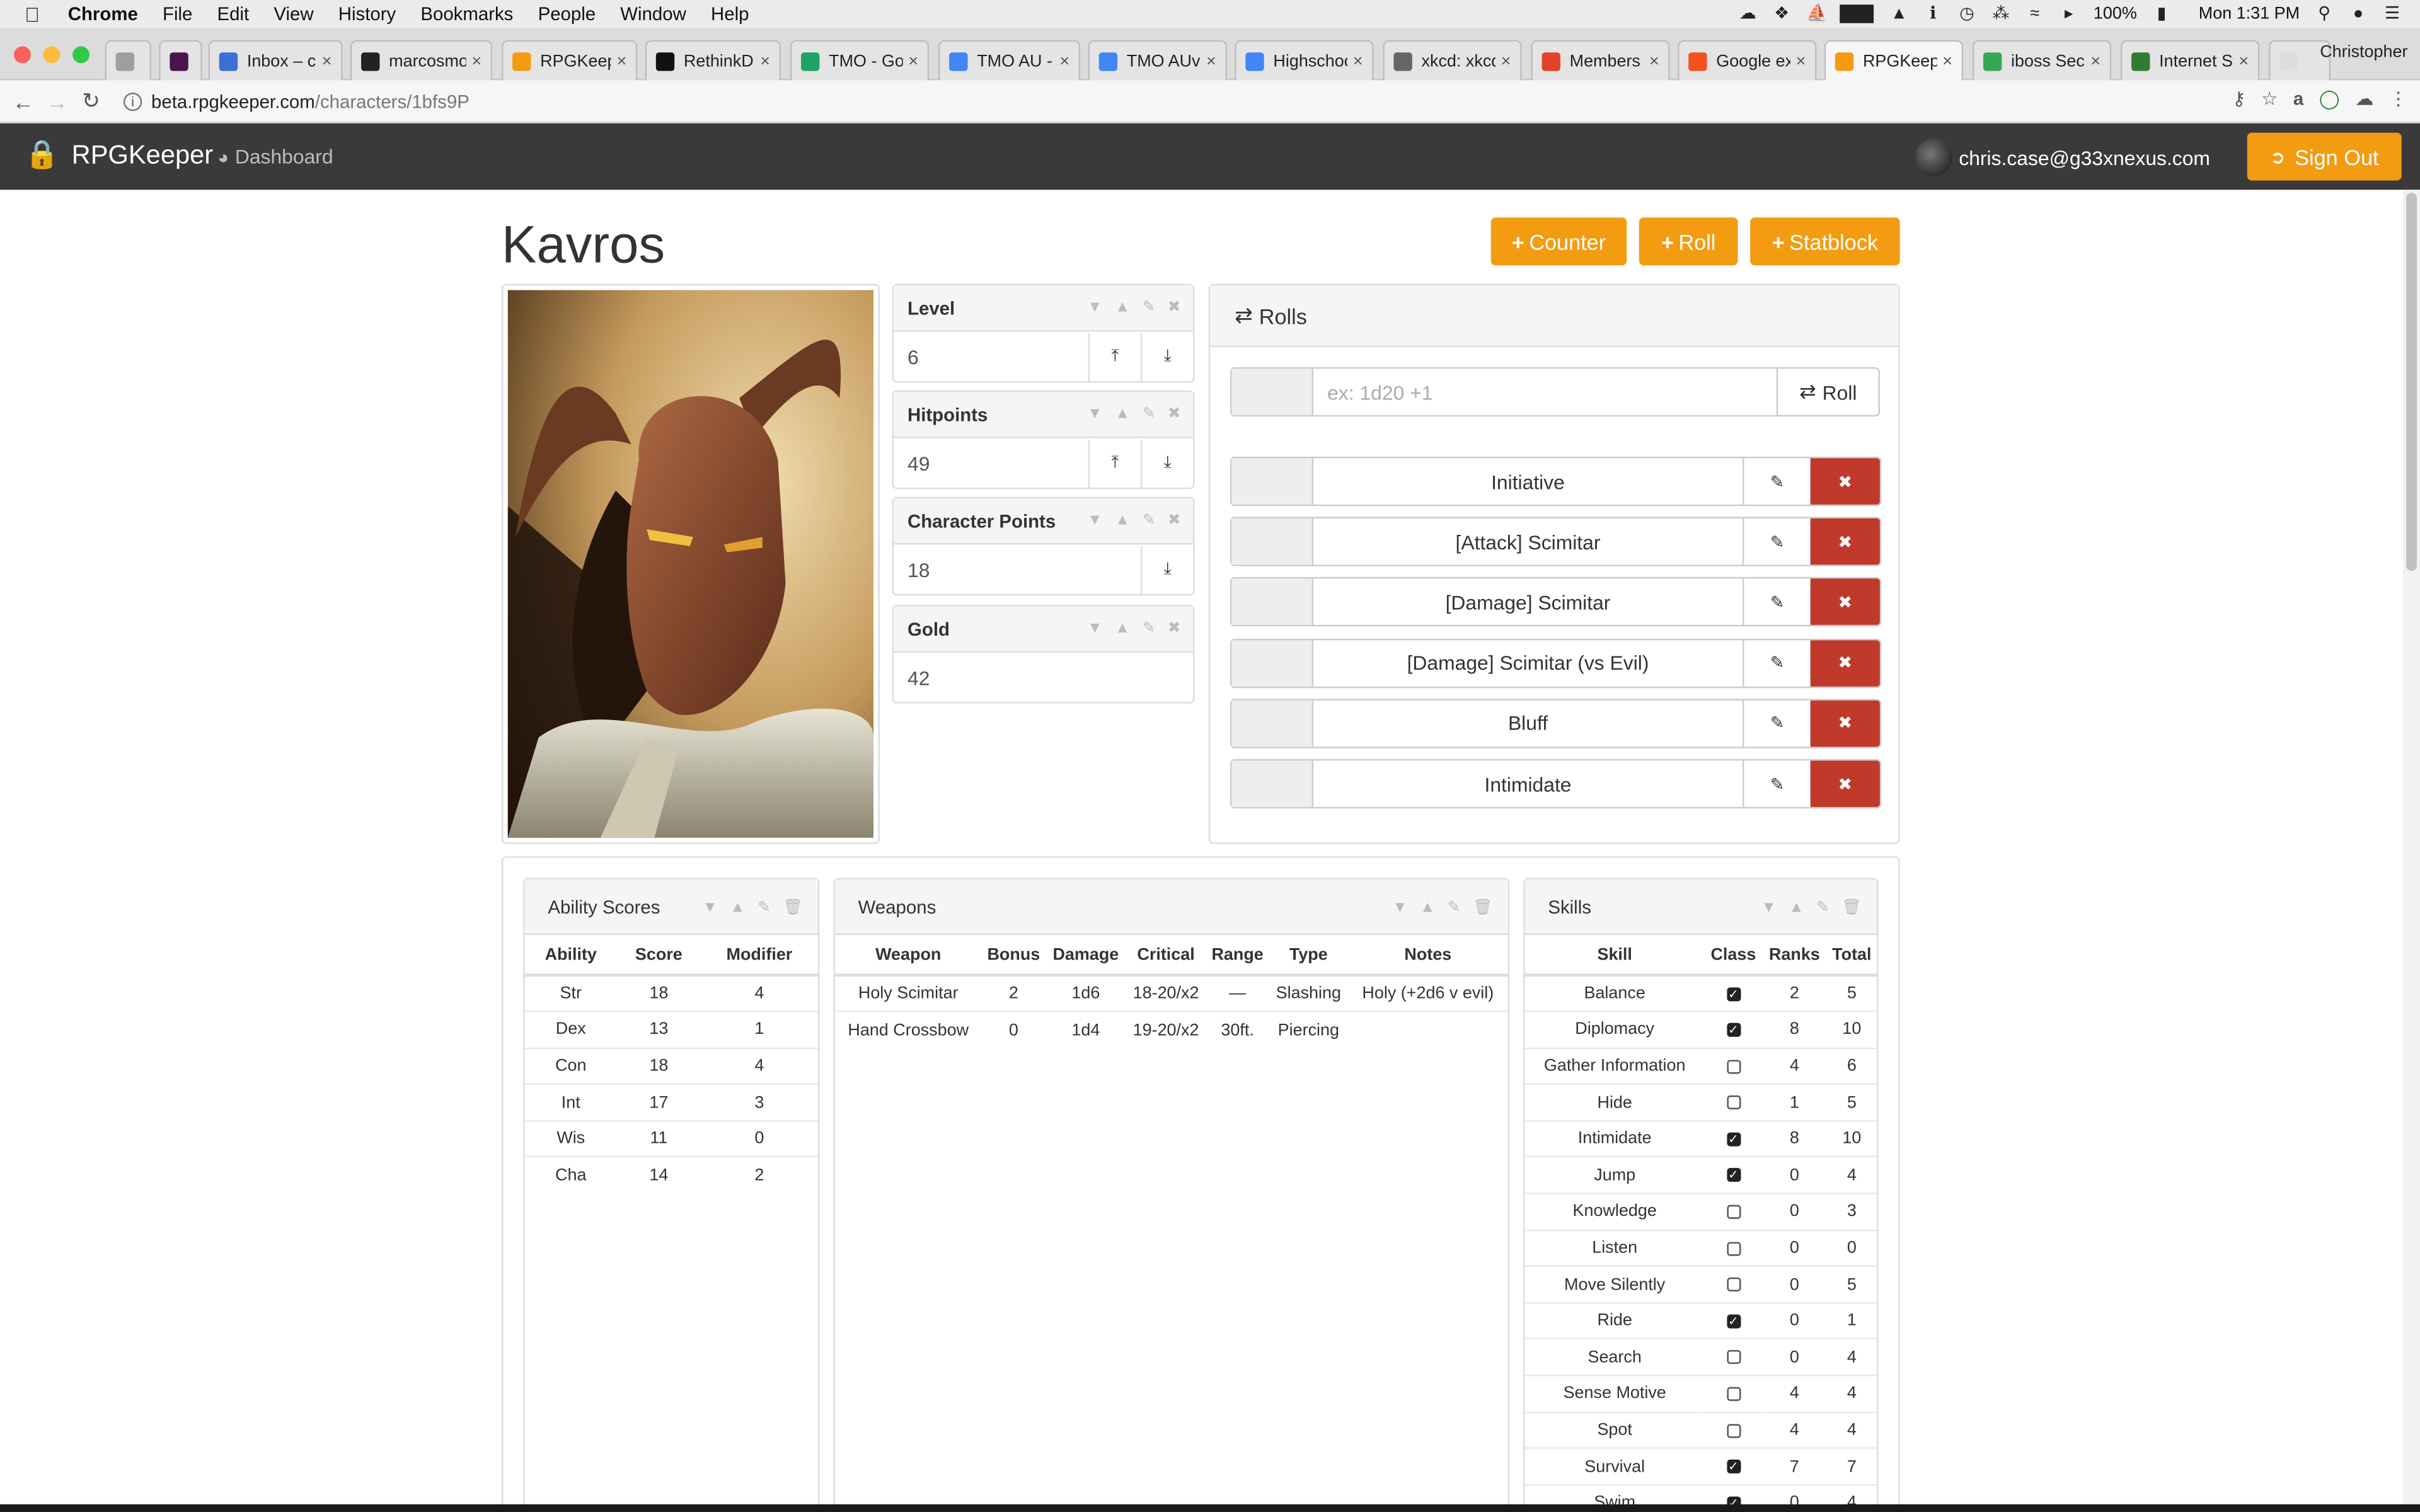 Image resolution: width=2420 pixels, height=1512 pixels. Describe the element at coordinates (2358, 13) in the screenshot. I see `siri-icon: ●` at that location.